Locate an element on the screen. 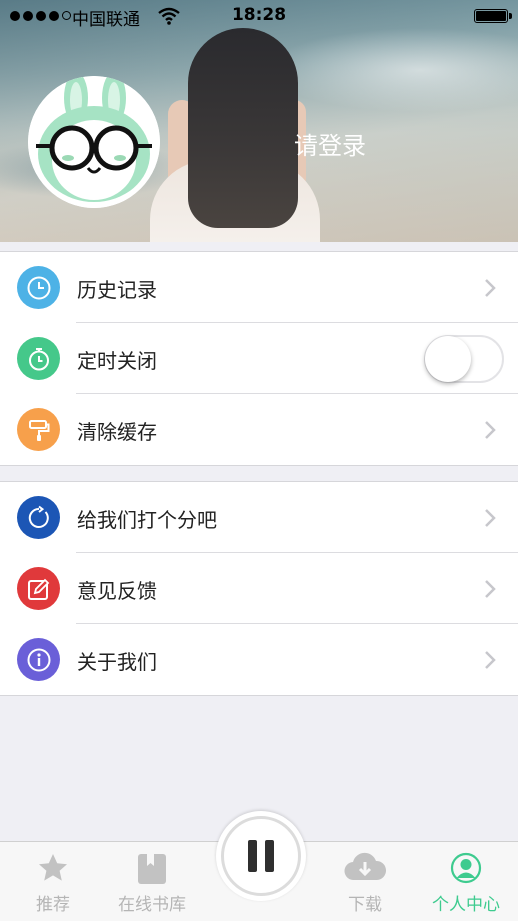  player-pause-button is located at coordinates (261, 856).